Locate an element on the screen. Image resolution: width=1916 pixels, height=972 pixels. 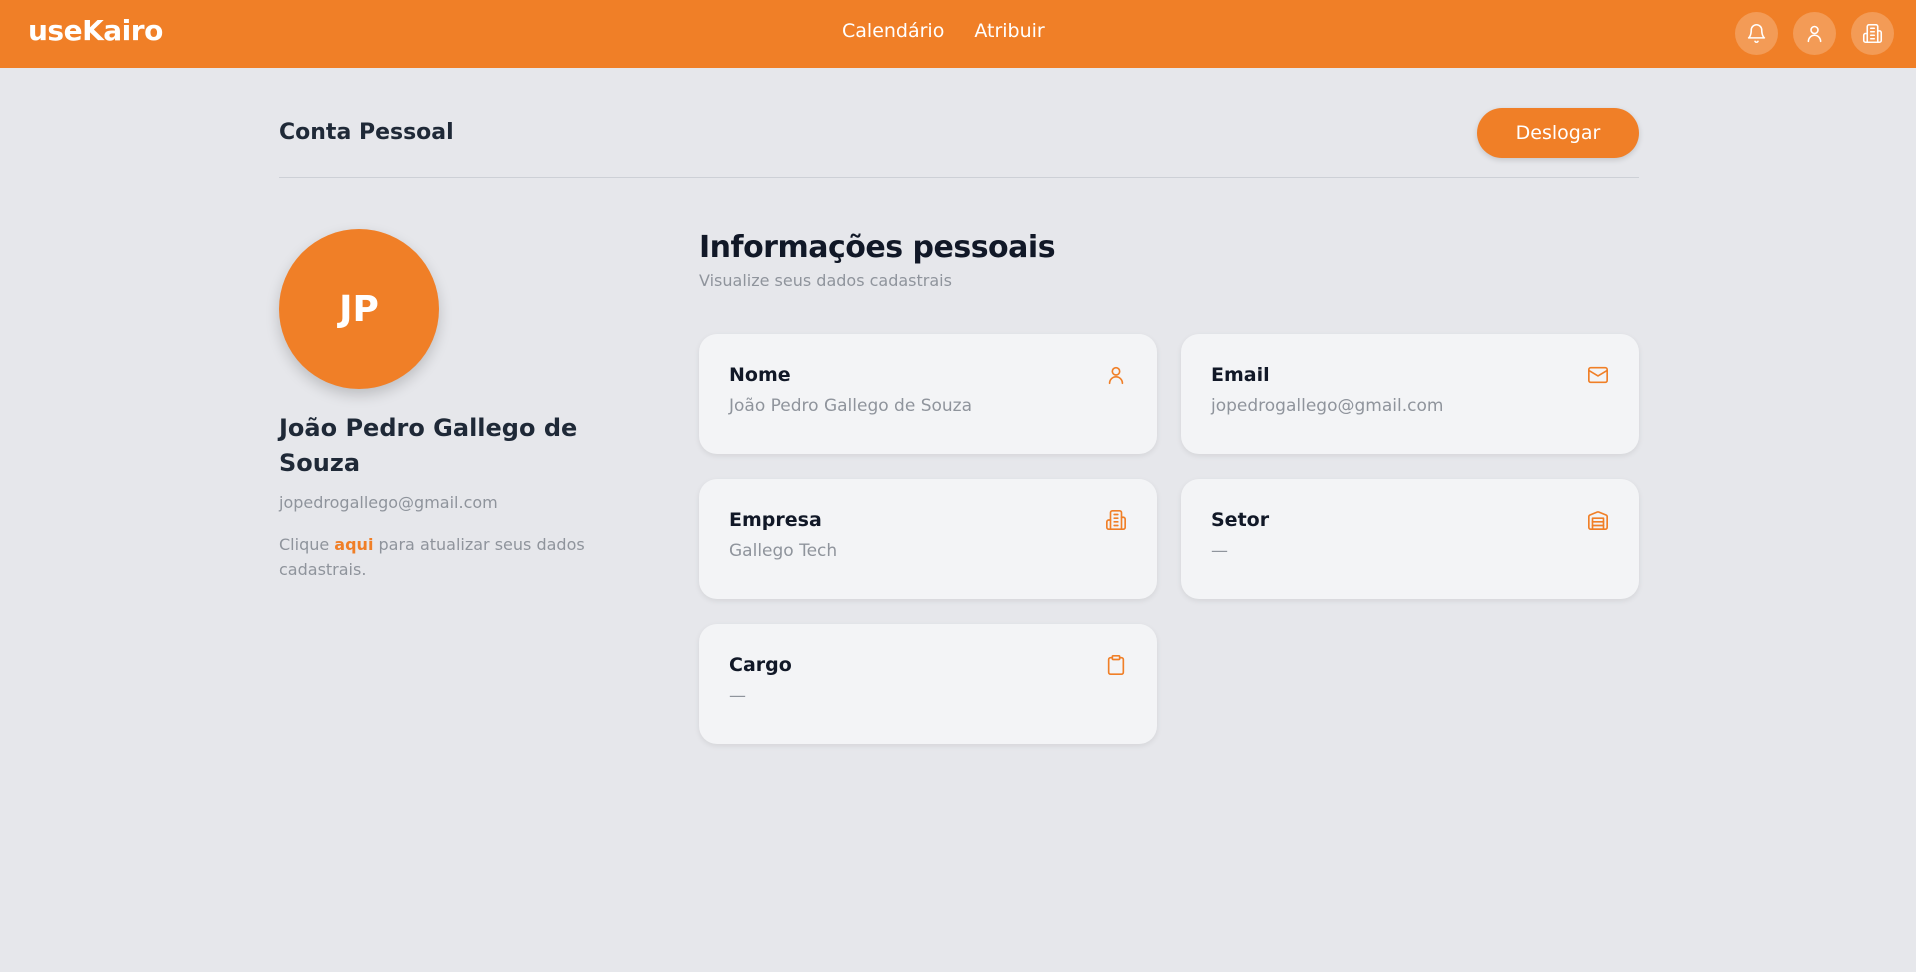
page-header: Conta Pessoal Deslogar is located at coordinates (959, 143).